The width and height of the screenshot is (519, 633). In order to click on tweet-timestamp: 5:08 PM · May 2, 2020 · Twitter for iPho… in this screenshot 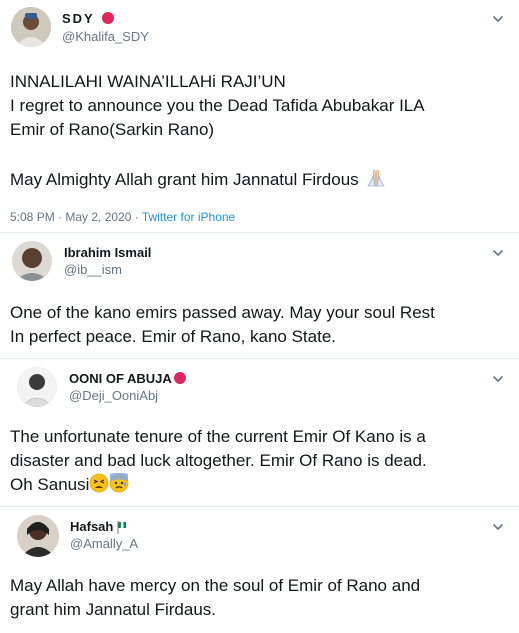, I will do `click(122, 217)`.